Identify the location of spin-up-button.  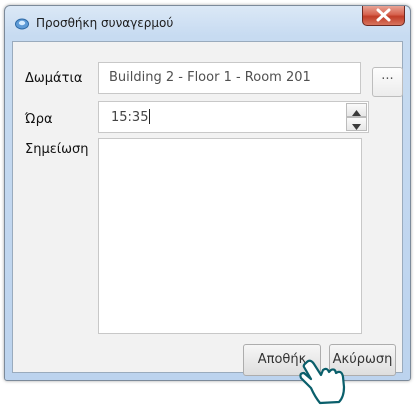
(356, 110).